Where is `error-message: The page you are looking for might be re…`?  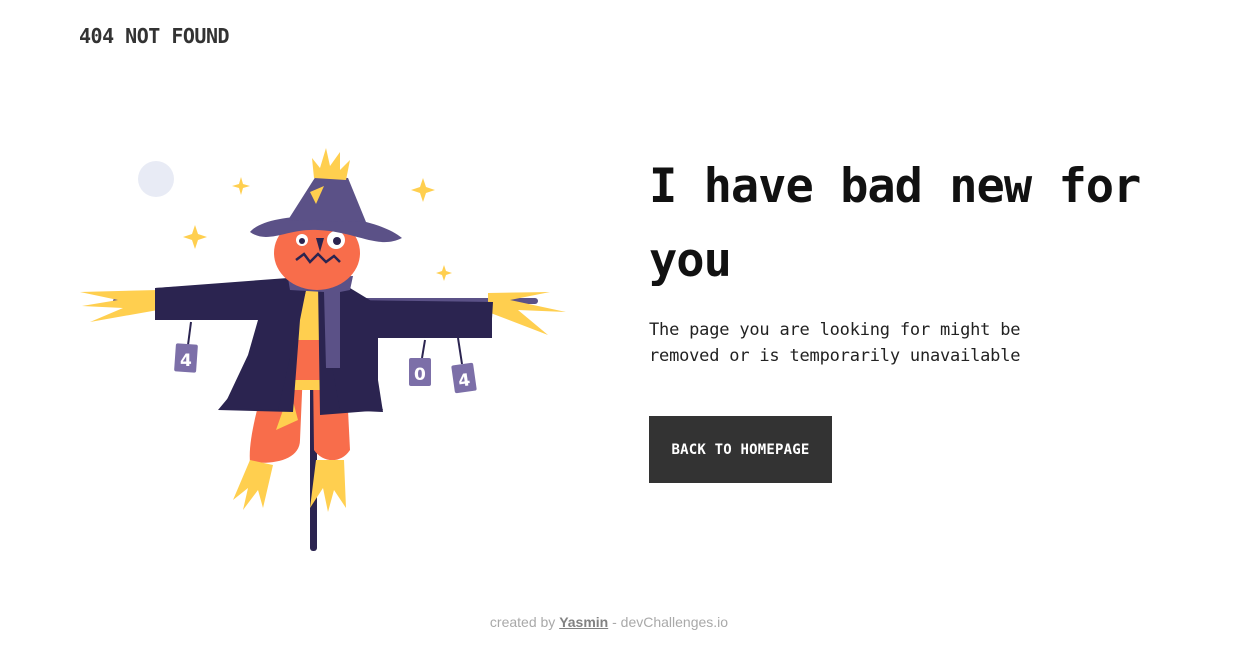 error-message: The page you are looking for might be re… is located at coordinates (835, 343).